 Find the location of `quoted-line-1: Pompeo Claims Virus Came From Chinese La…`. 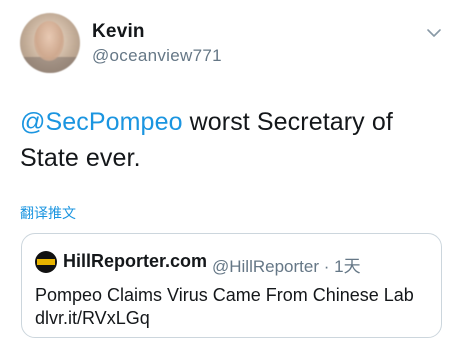

quoted-line-1: Pompeo Claims Virus Came From Chinese La… is located at coordinates (224, 295).